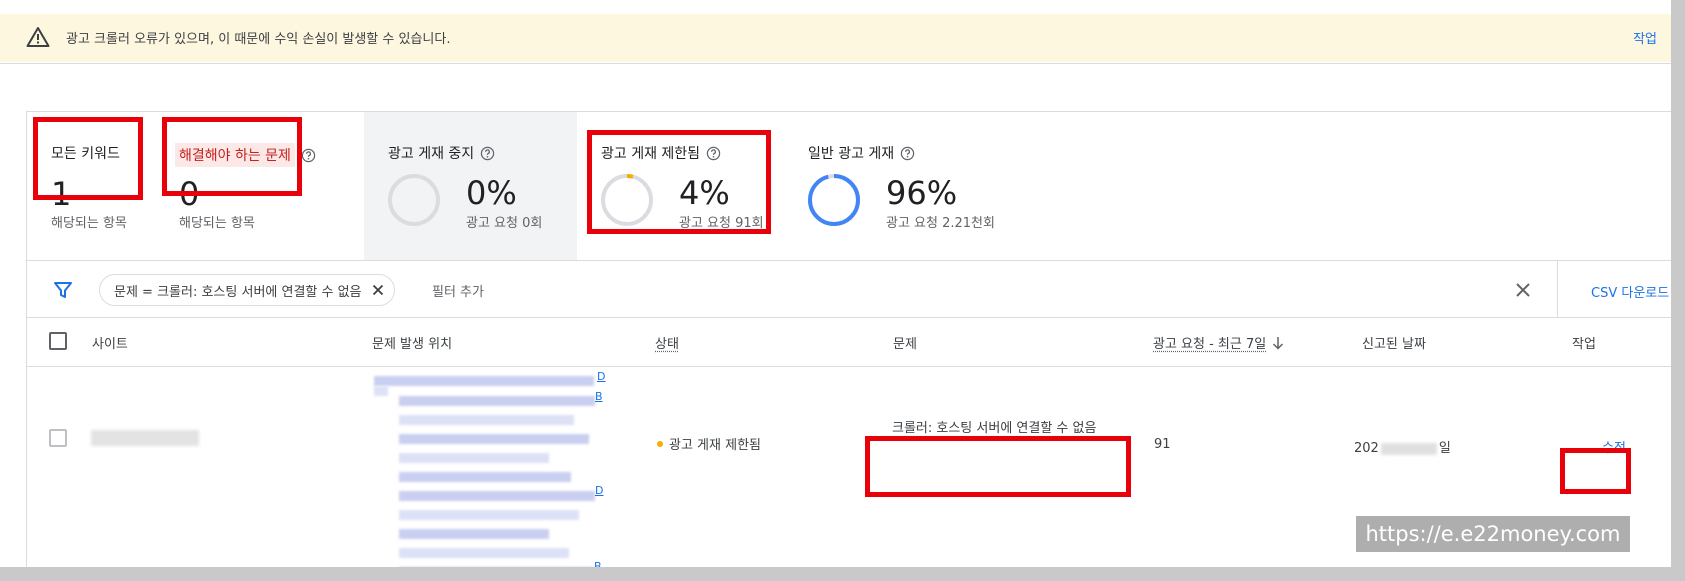  I want to click on stat-sub: 광고 요청 2.21천회, so click(940, 223).